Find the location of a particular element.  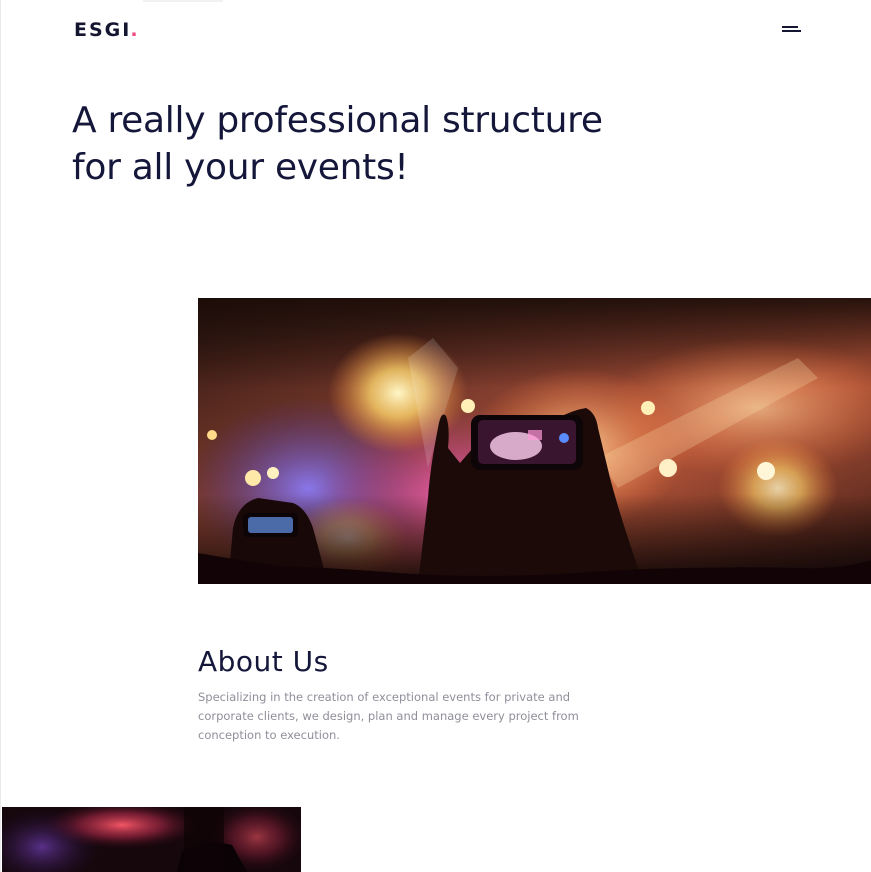

menu-button is located at coordinates (792, 30).